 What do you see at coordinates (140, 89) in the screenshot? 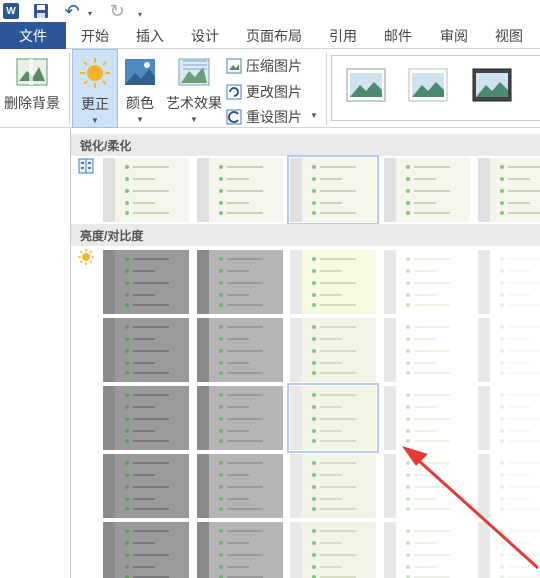
I see `color-button: 颜色 ▼` at bounding box center [140, 89].